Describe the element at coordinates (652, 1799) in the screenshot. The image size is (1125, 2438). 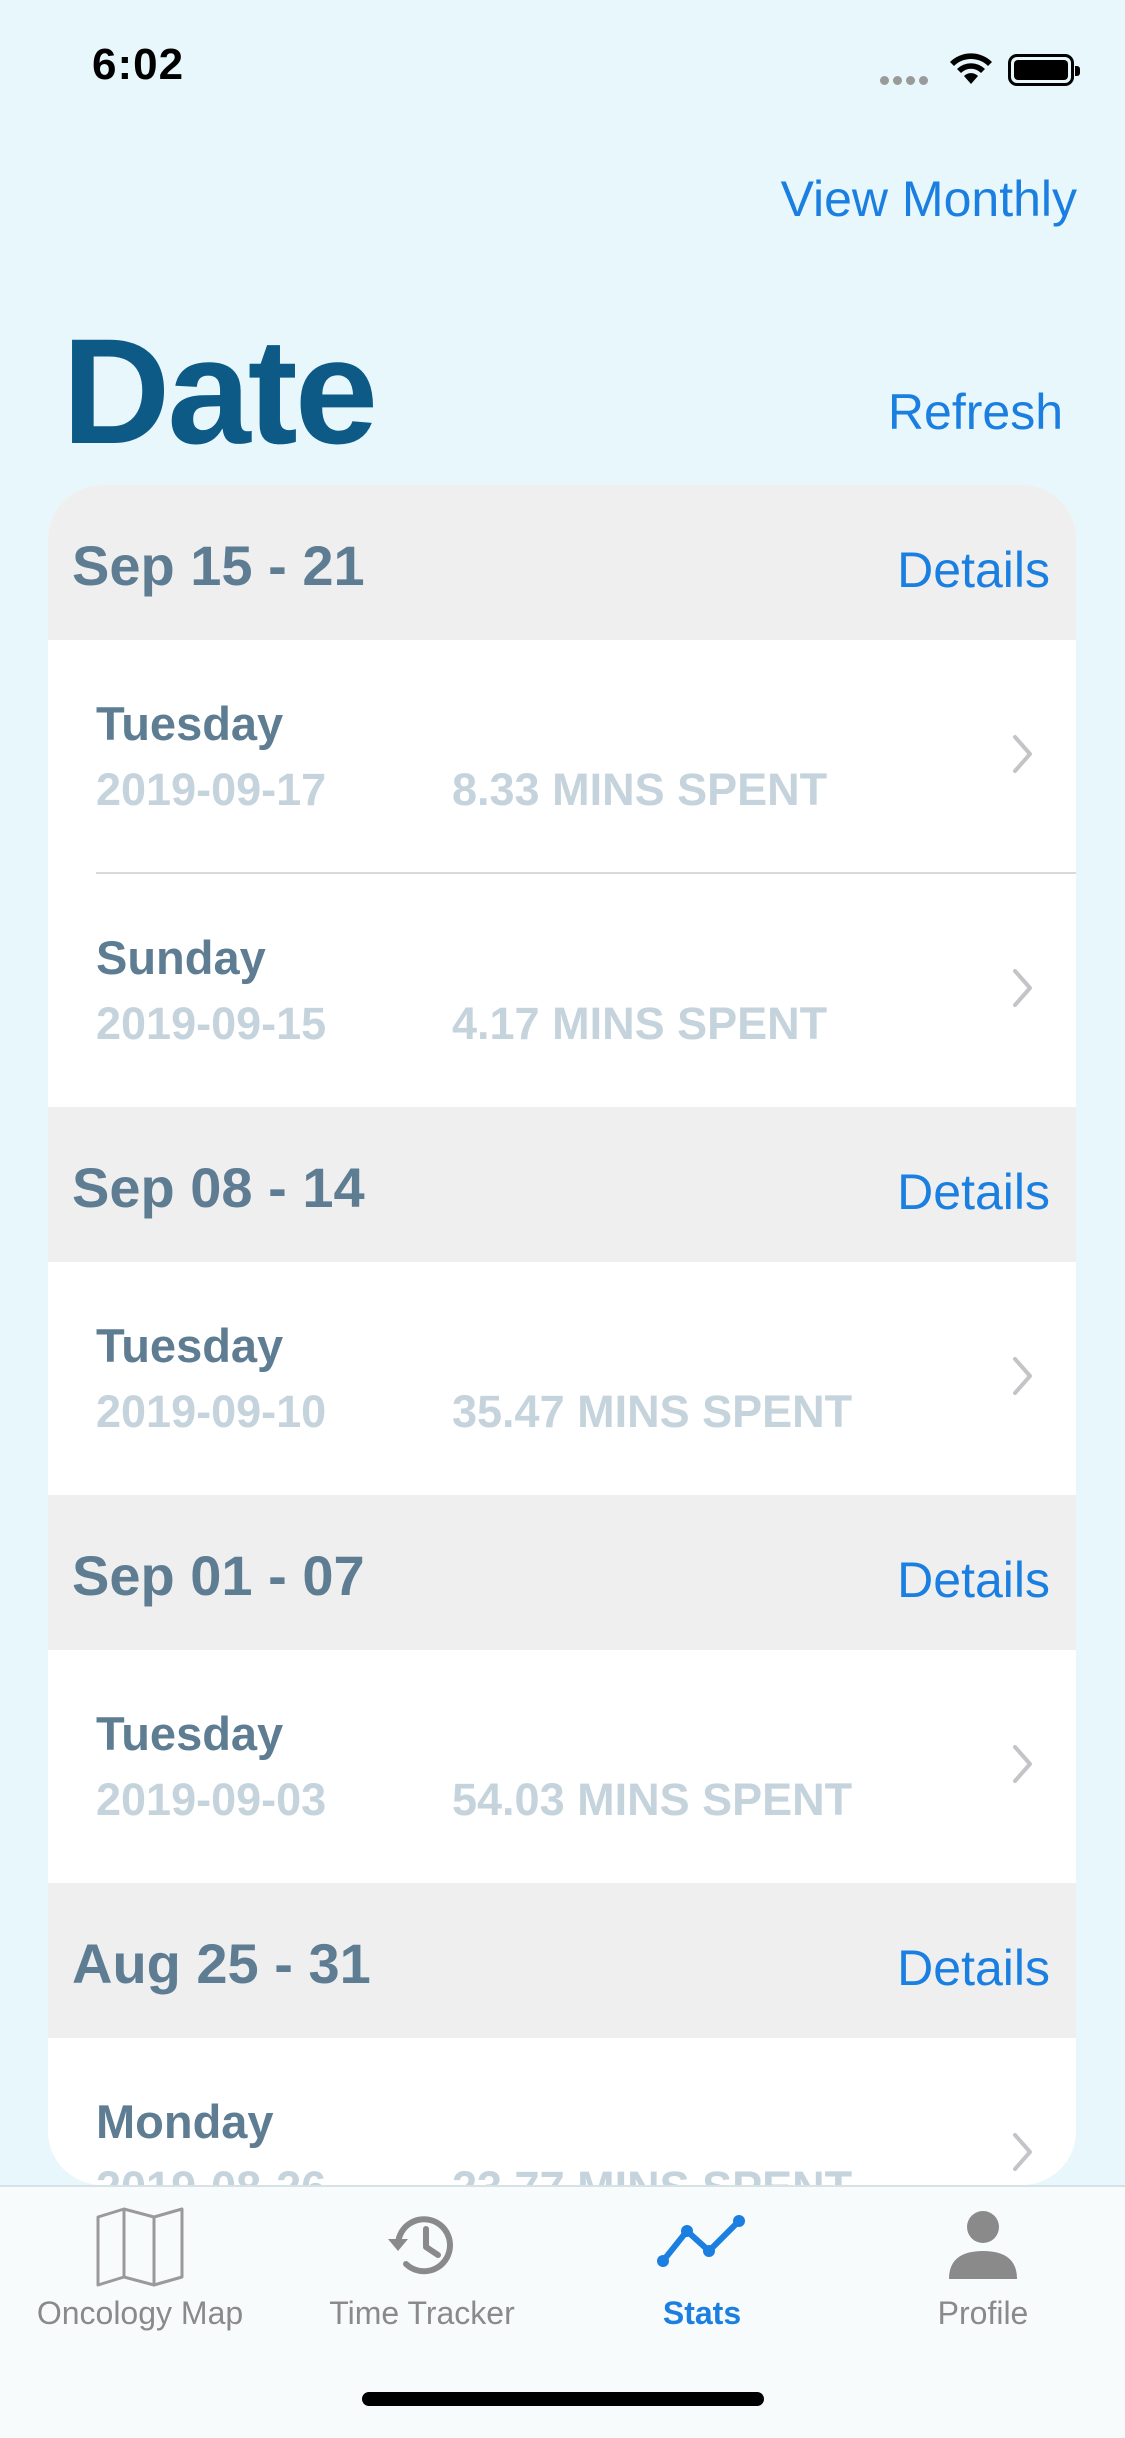
I see `minutes-spent-label: 54.03 MINS SPENT` at that location.